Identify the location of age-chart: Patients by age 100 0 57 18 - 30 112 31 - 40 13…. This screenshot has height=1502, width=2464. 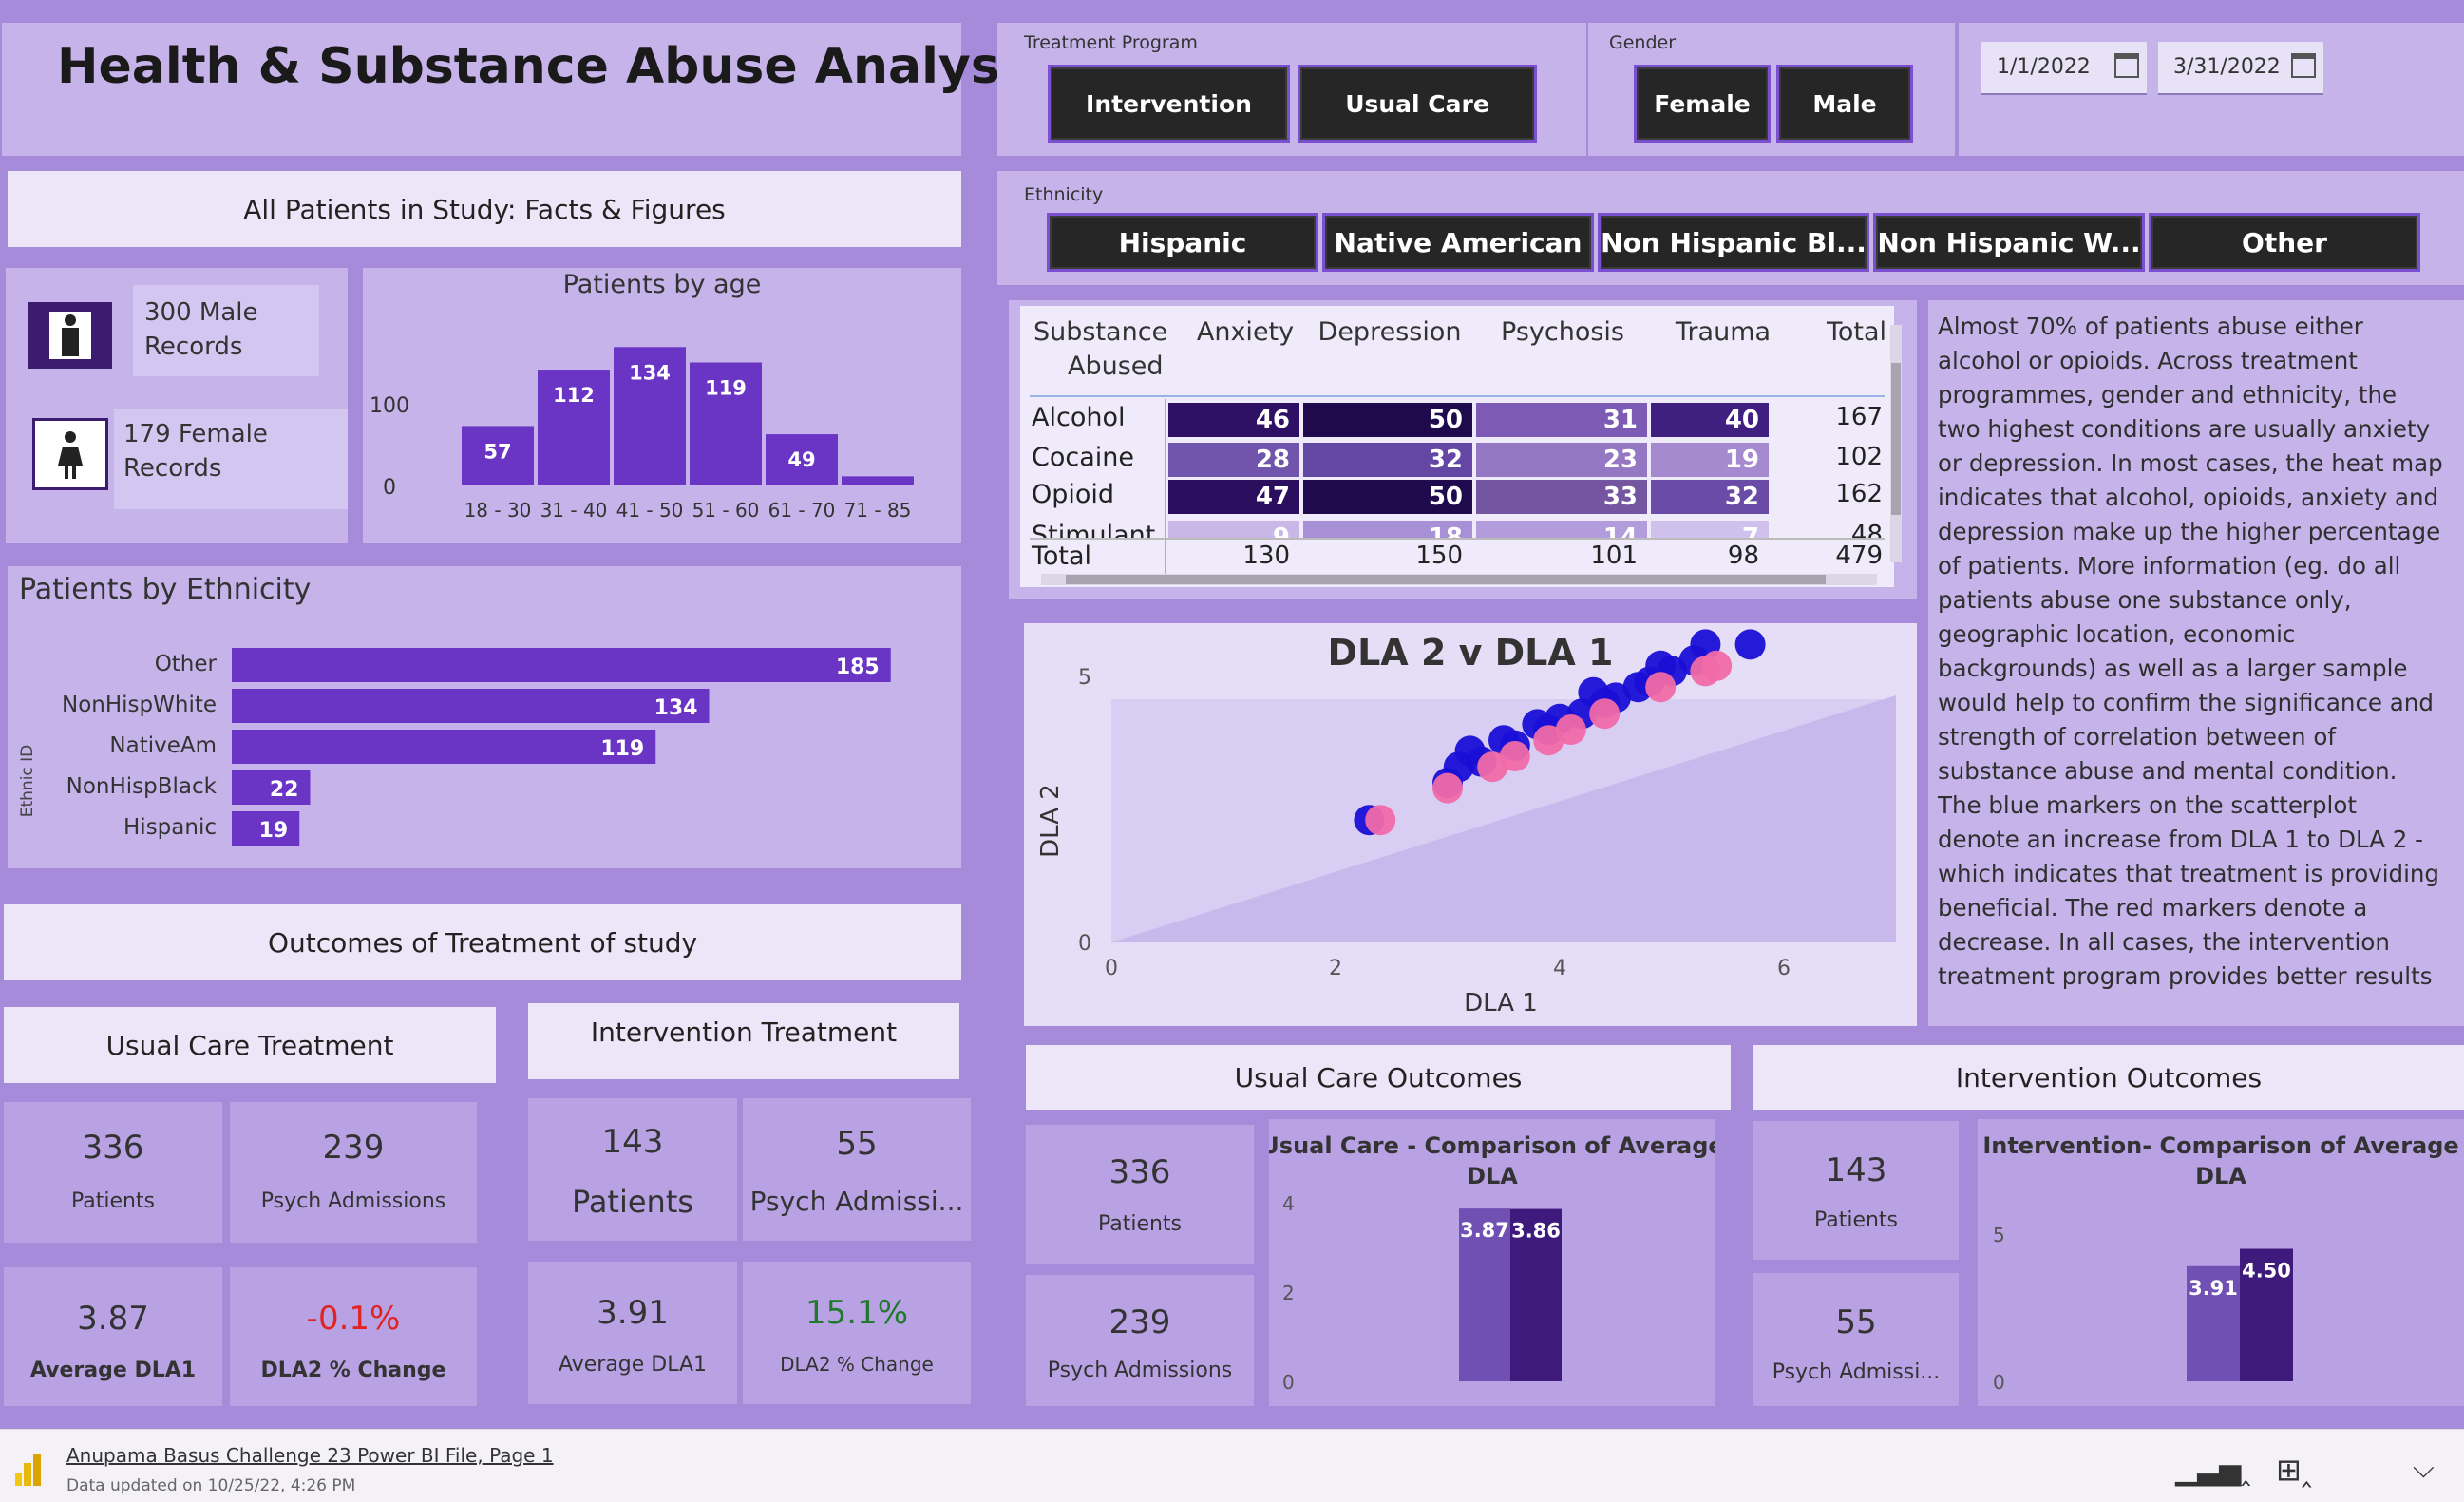
(642, 396).